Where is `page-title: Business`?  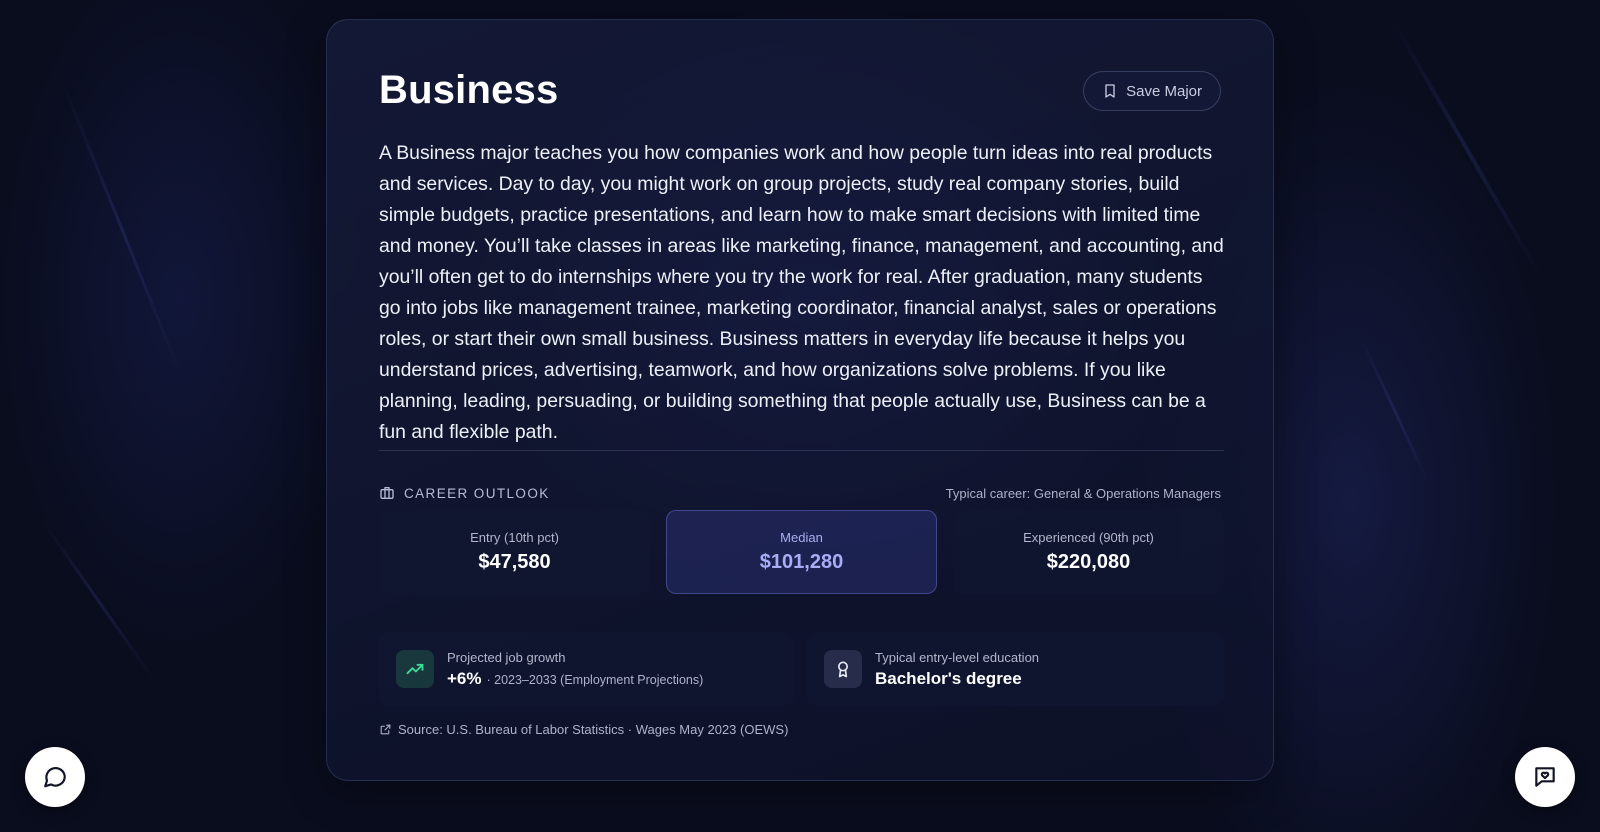 page-title: Business is located at coordinates (469, 90).